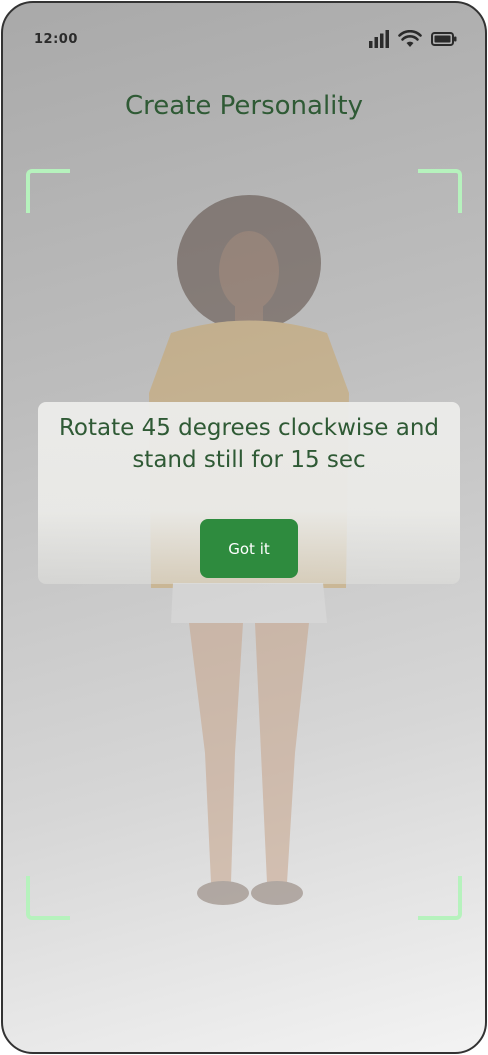 The height and width of the screenshot is (1055, 488). What do you see at coordinates (379, 39) in the screenshot?
I see `signal-icon` at bounding box center [379, 39].